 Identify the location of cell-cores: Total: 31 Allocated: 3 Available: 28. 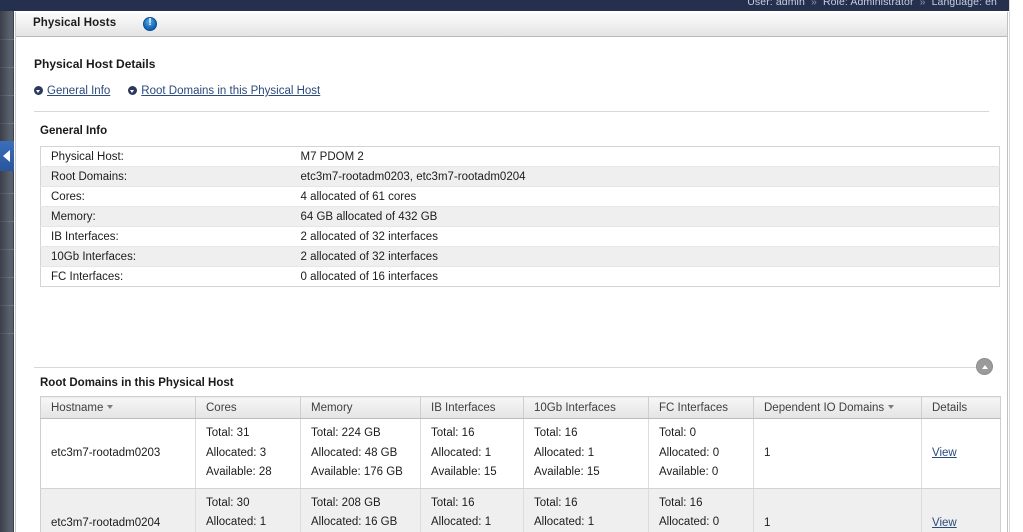
(248, 453).